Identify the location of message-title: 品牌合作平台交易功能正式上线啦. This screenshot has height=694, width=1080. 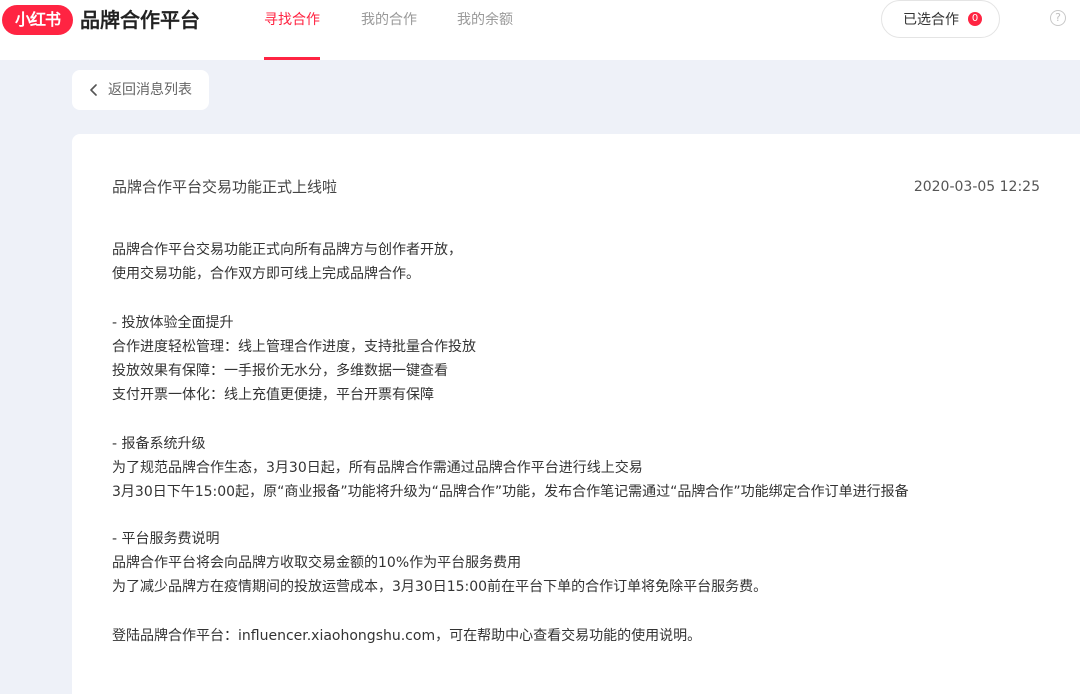
(225, 187).